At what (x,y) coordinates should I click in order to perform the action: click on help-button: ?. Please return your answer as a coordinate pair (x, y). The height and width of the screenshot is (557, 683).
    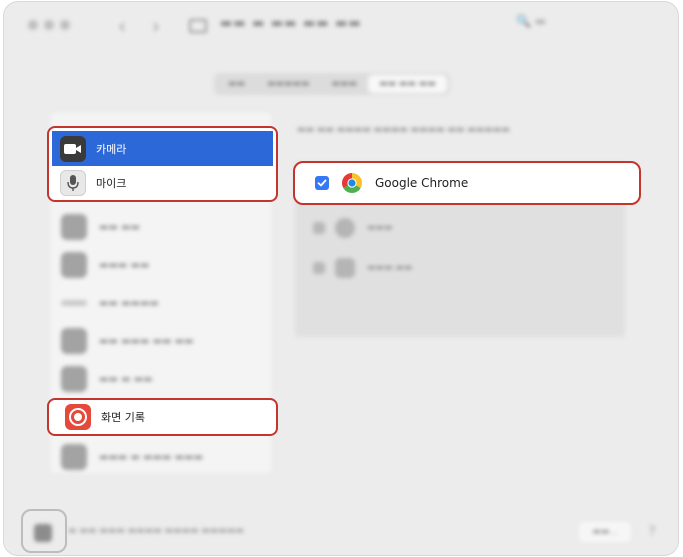
    Looking at the image, I should click on (652, 531).